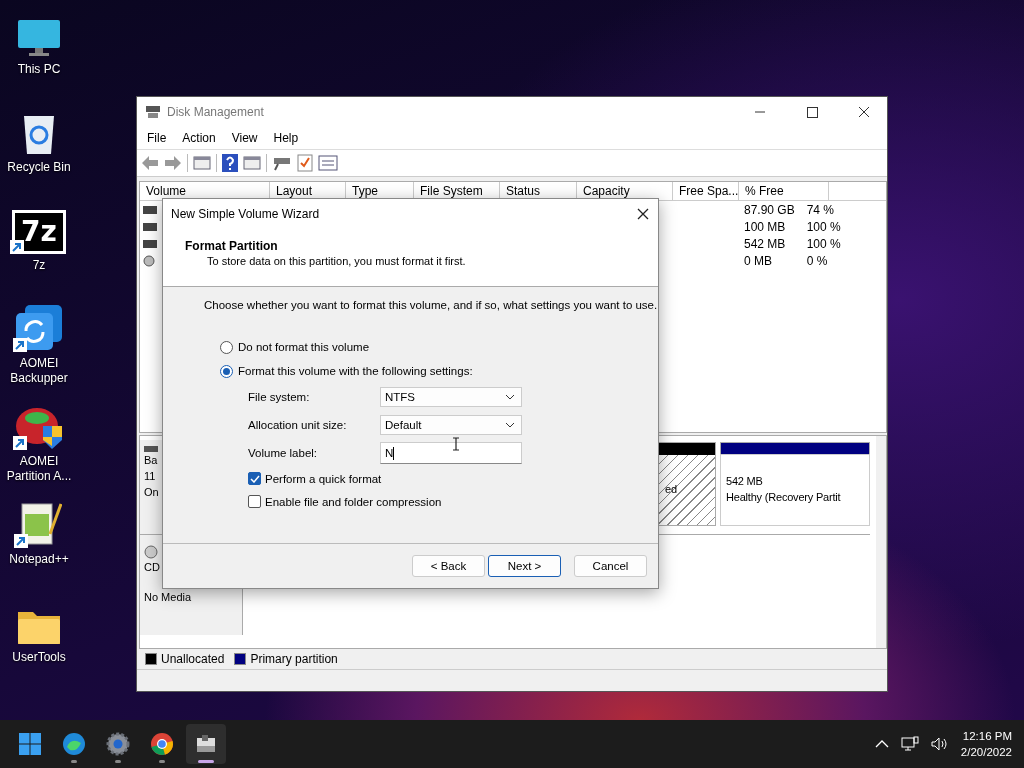  What do you see at coordinates (294, 659) in the screenshot?
I see `legend-label: Primary partition` at bounding box center [294, 659].